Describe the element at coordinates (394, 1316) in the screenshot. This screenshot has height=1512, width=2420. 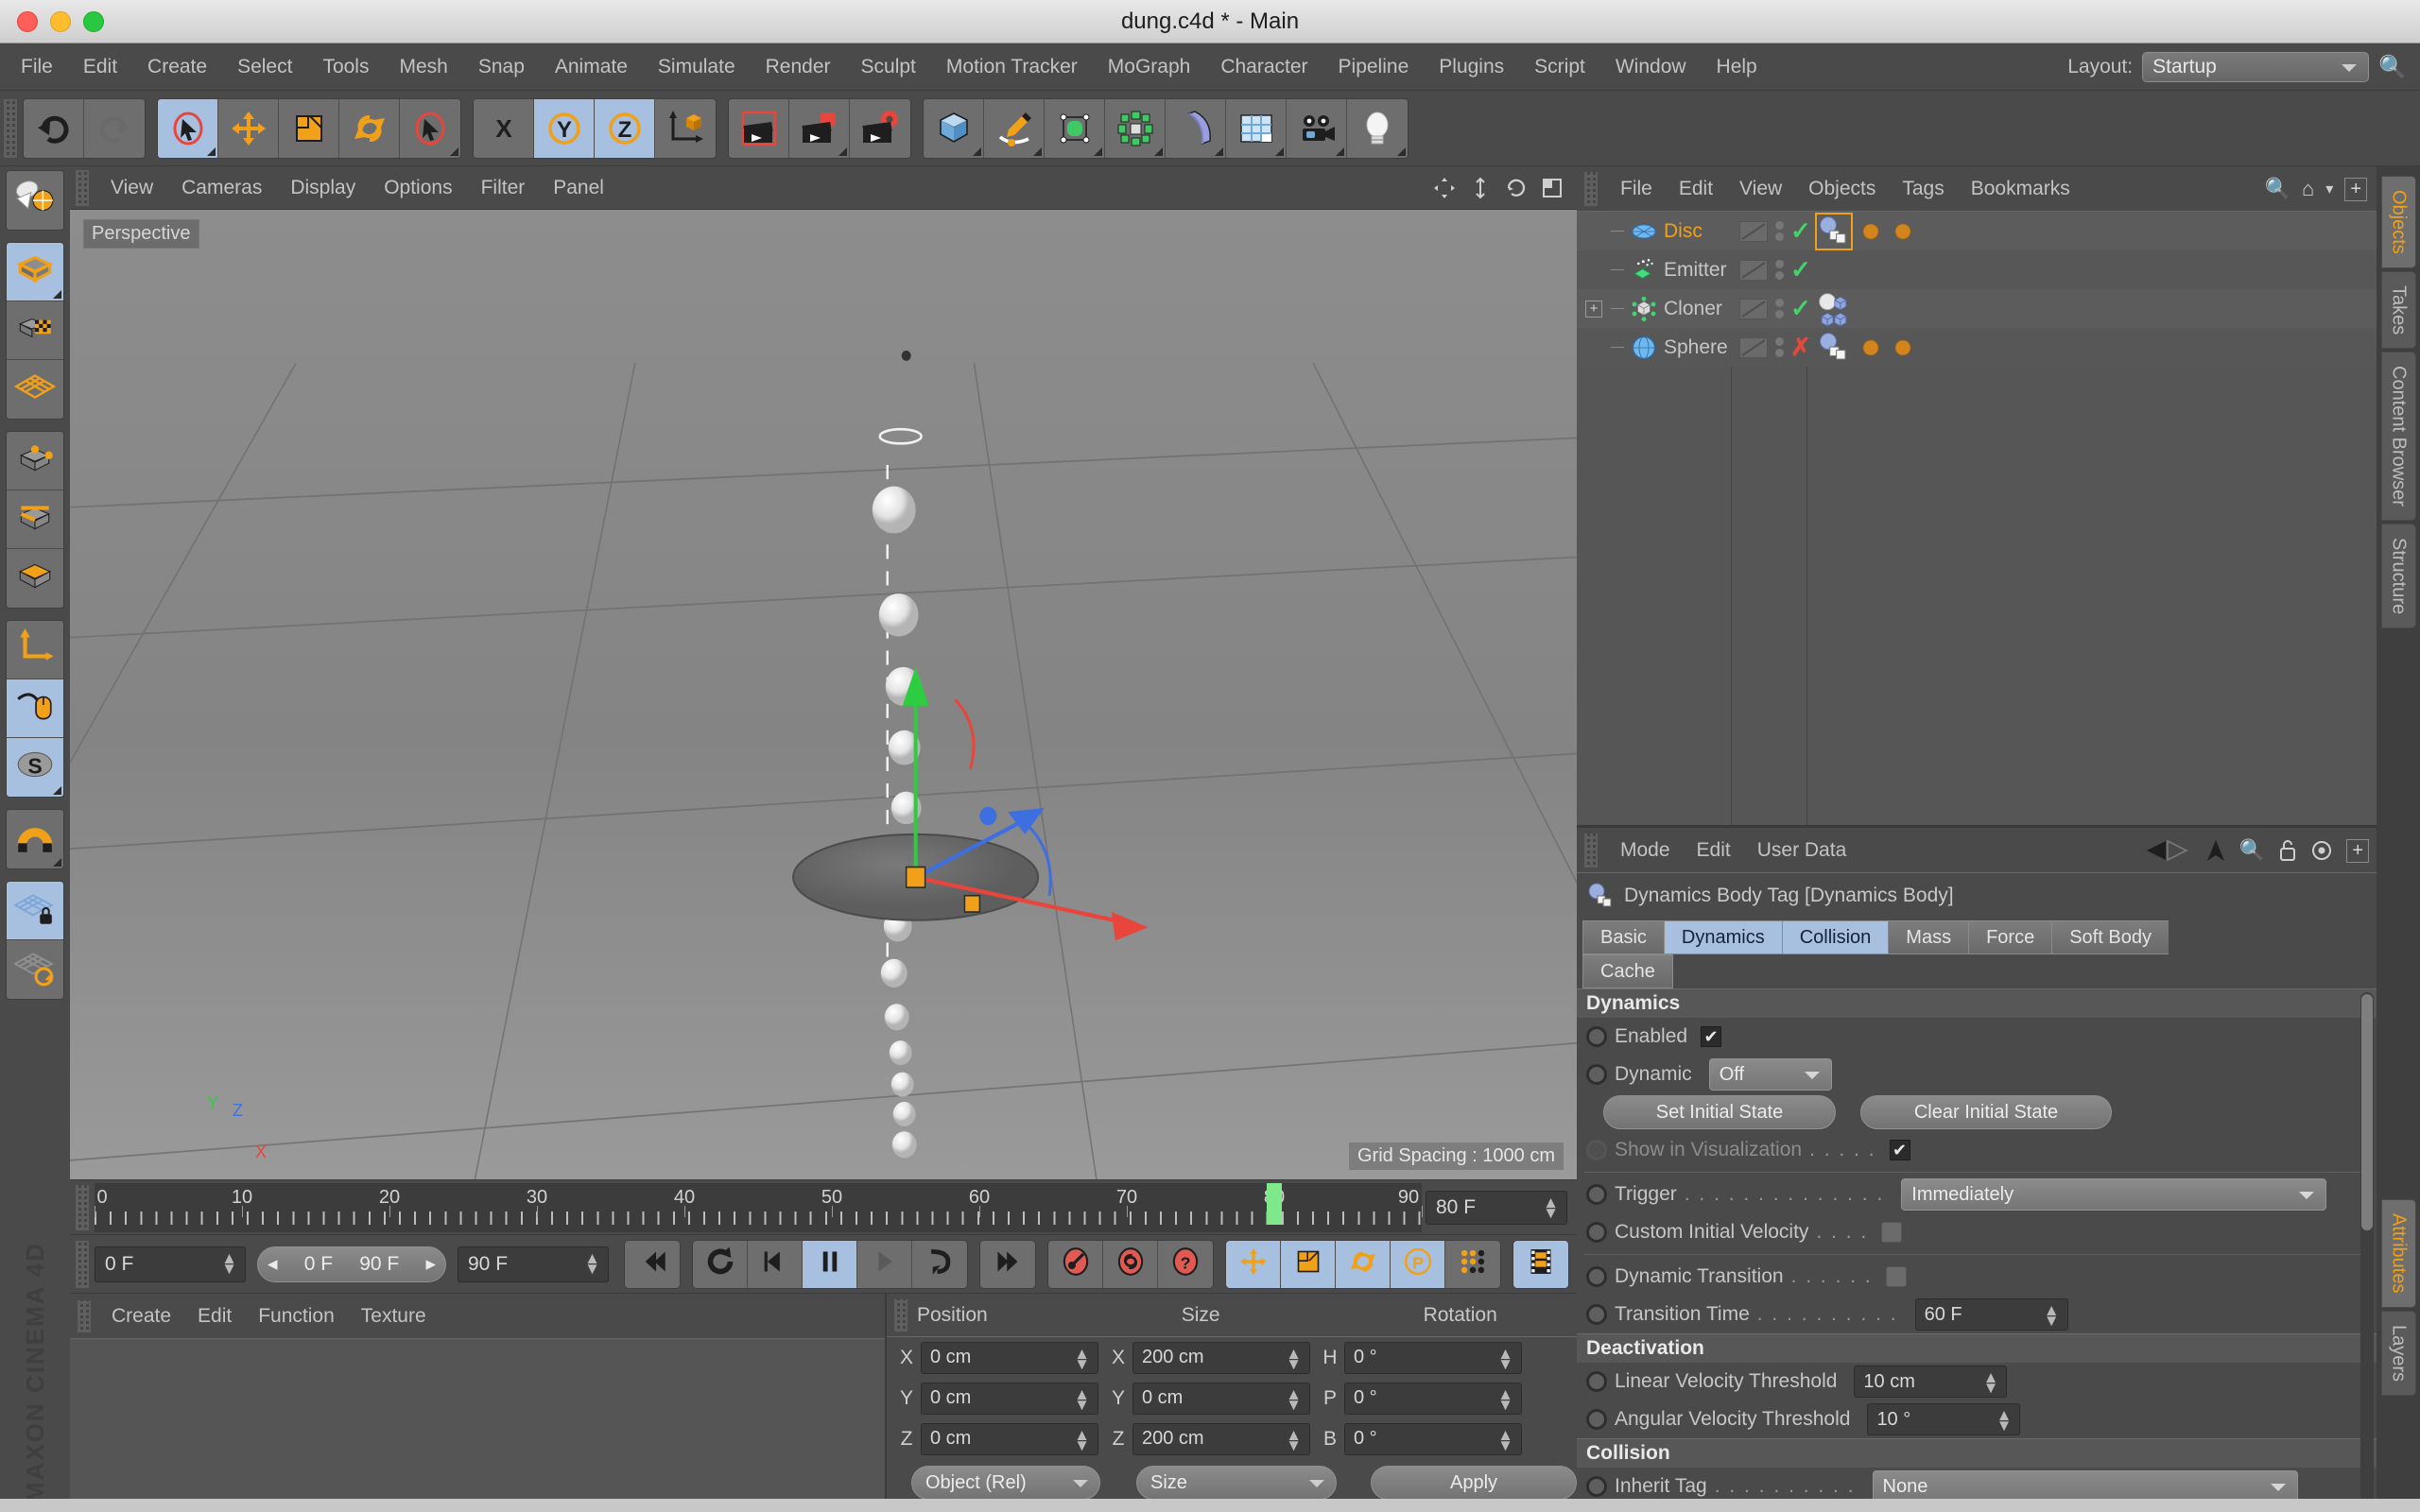
I see `material-menu-texture: Texture` at that location.